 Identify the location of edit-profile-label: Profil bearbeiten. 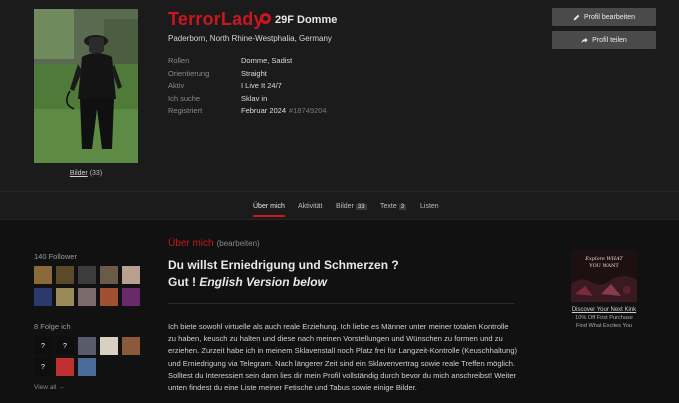
(609, 17).